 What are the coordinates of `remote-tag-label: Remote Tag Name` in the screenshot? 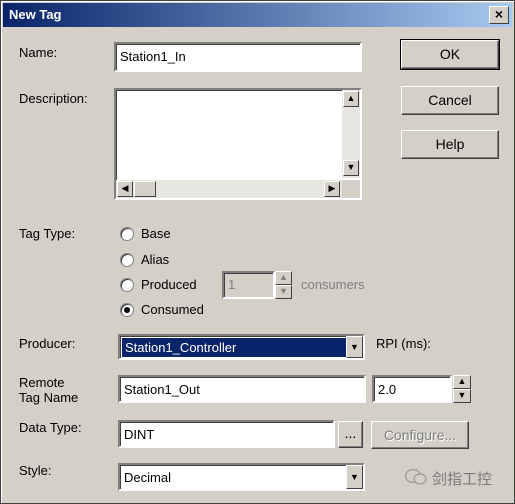 It's located at (48, 390).